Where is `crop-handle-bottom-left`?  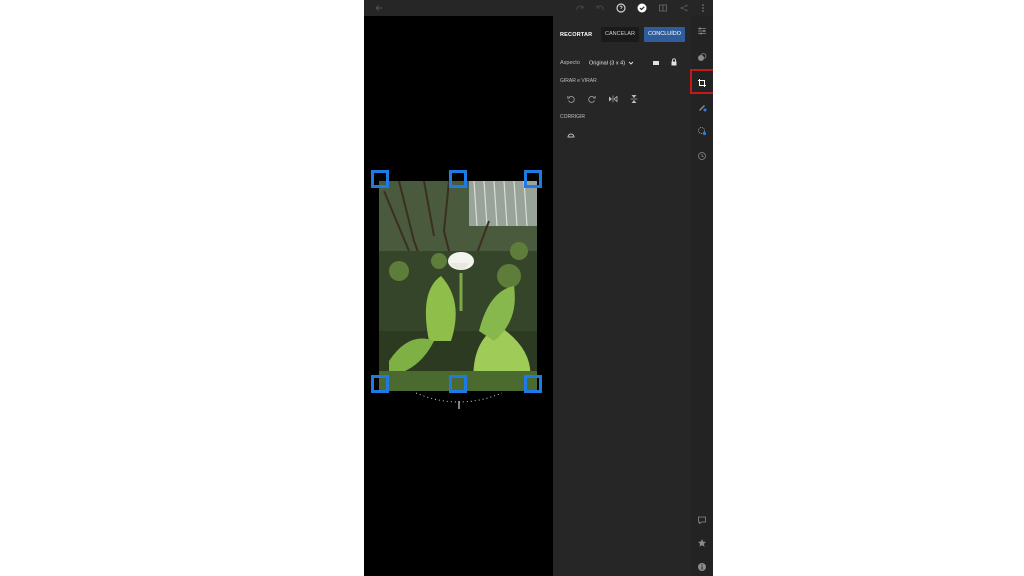 crop-handle-bottom-left is located at coordinates (380, 384).